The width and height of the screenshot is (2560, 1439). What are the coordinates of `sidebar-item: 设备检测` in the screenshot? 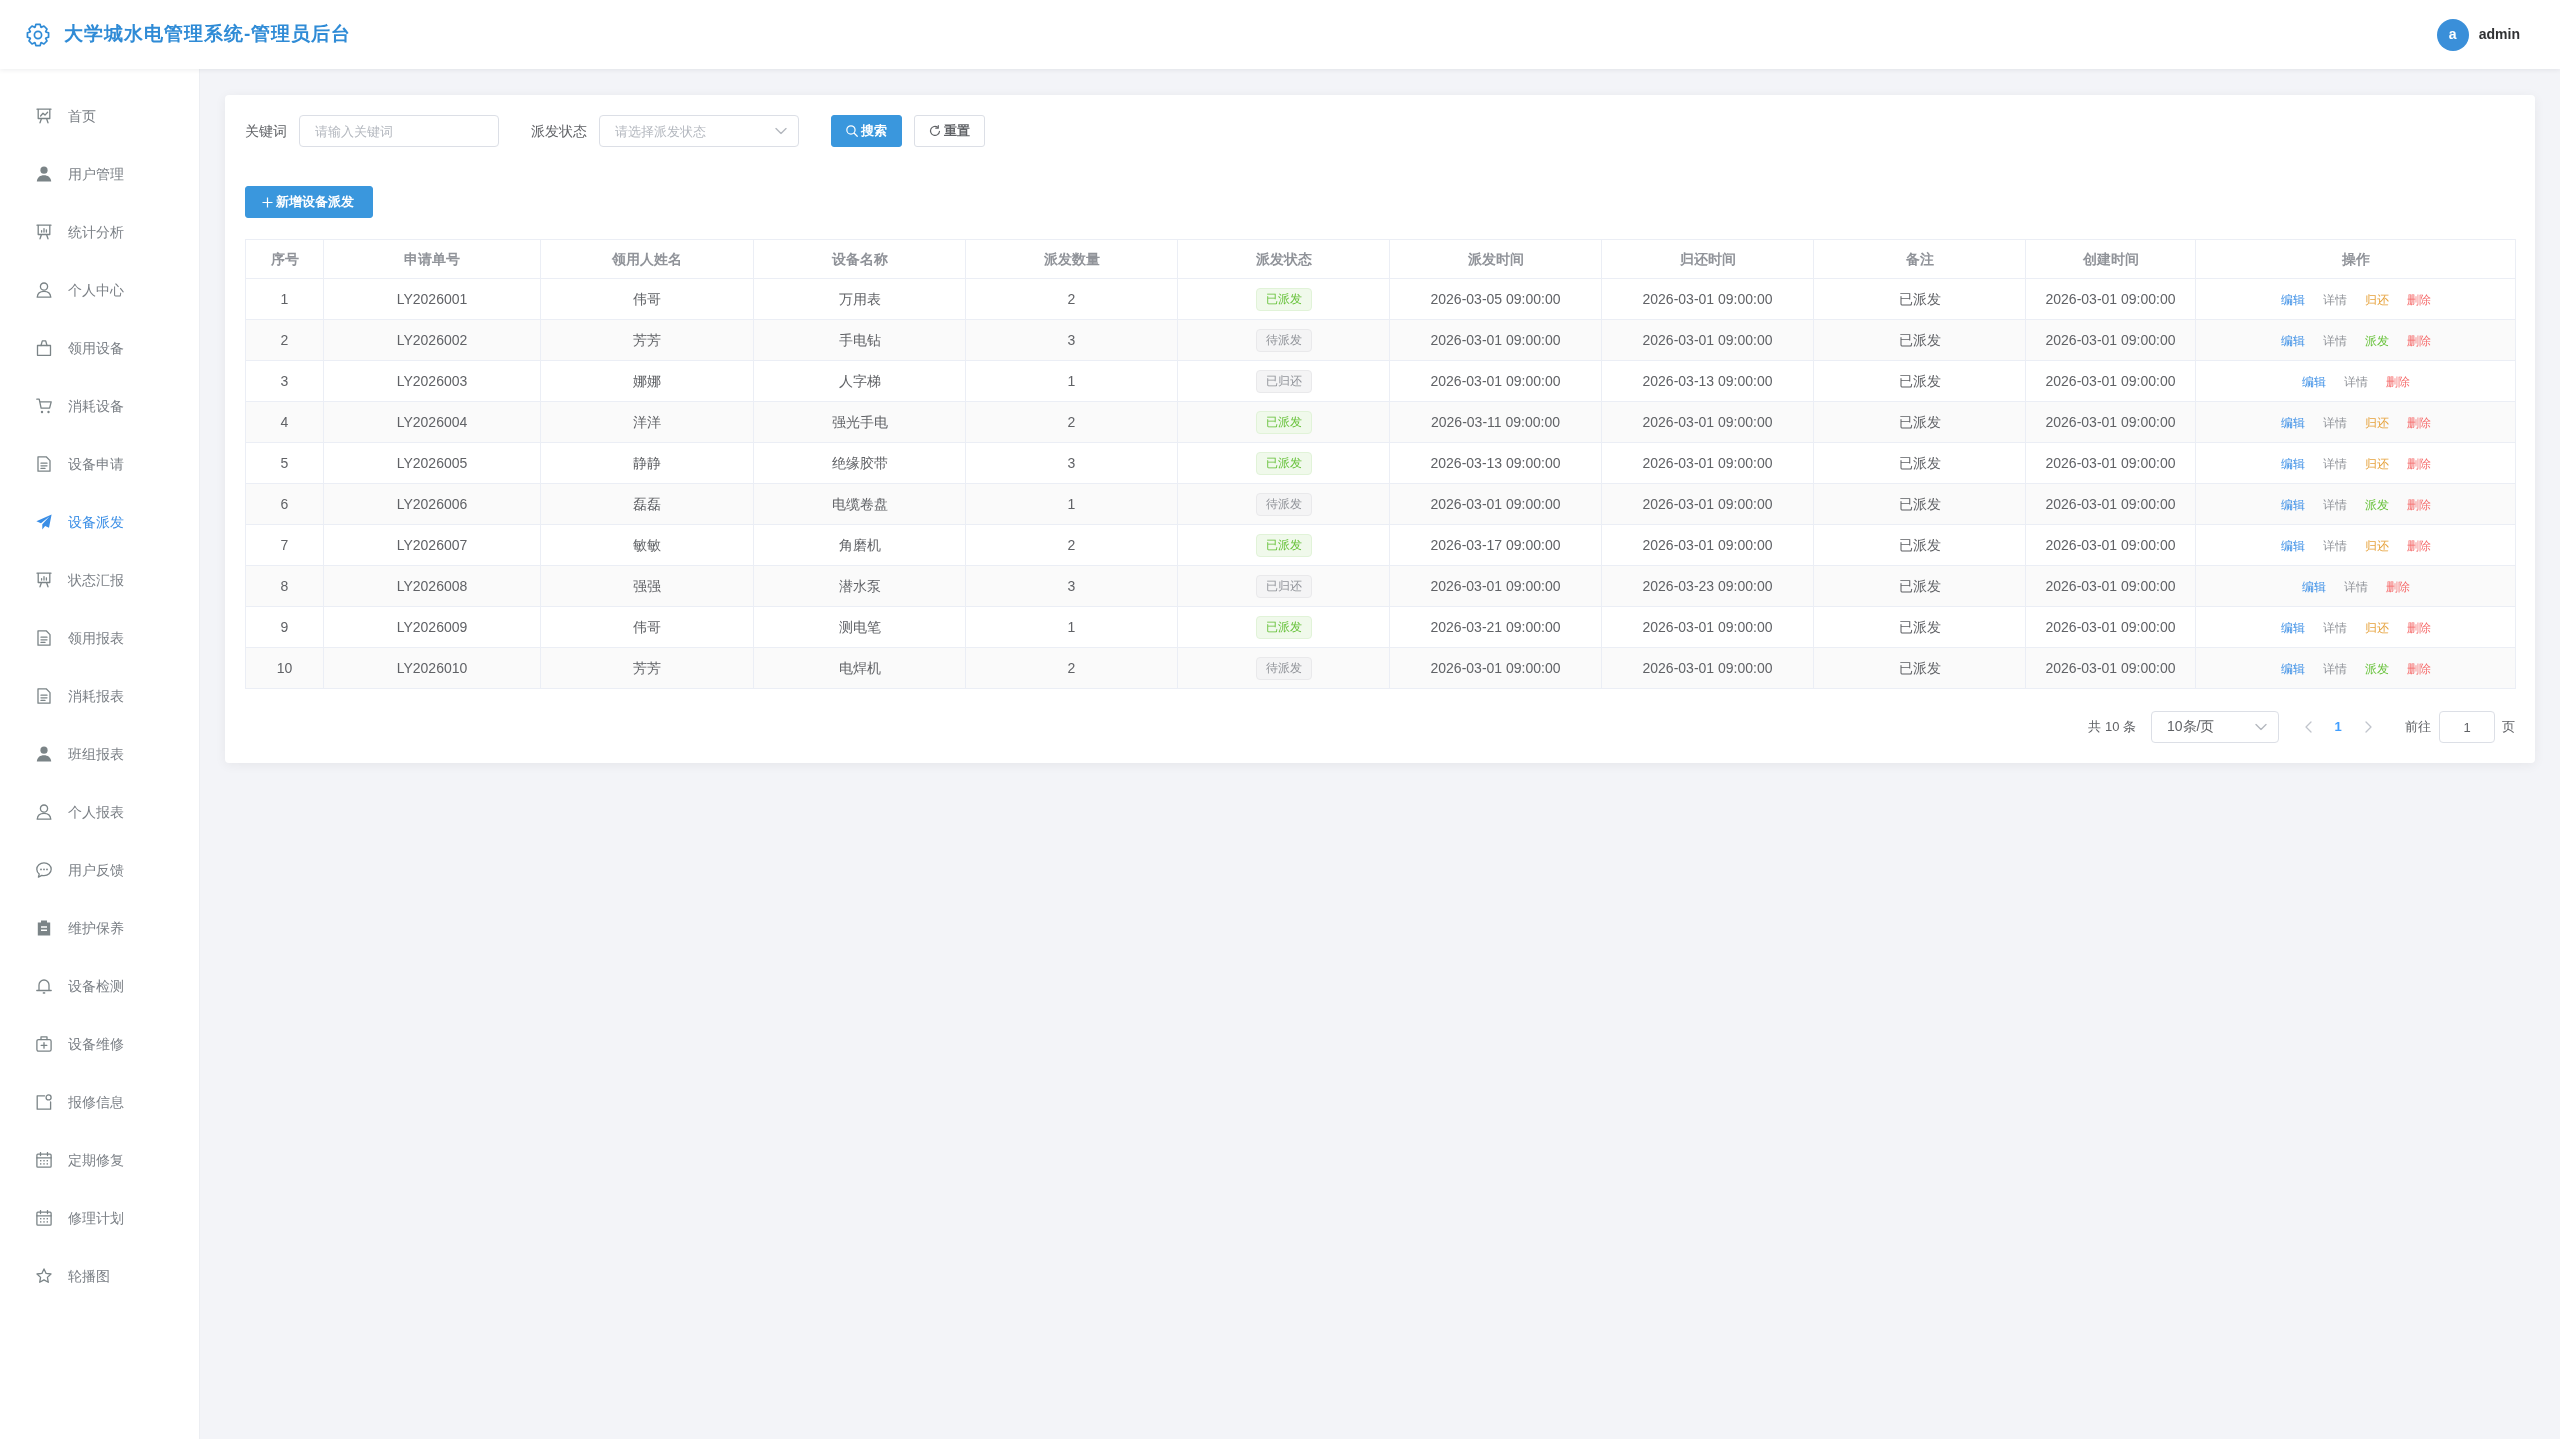 It's located at (99, 986).